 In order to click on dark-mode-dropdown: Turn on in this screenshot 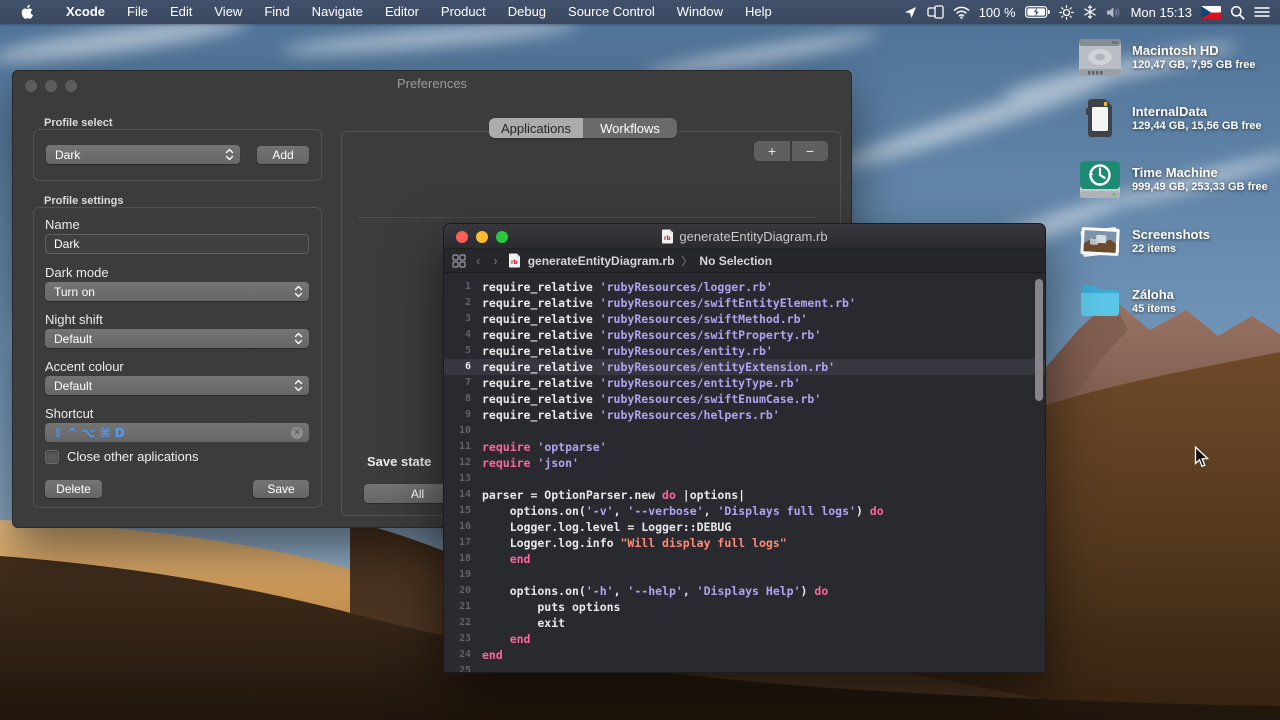, I will do `click(177, 291)`.